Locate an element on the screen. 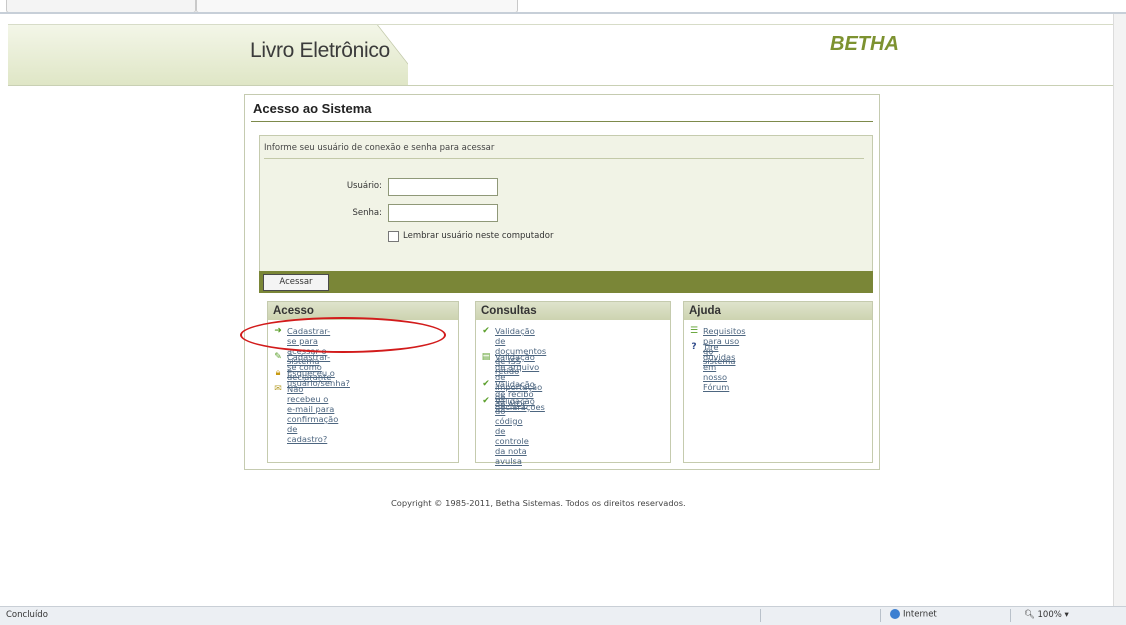 The image size is (1126, 625). remember-label: Lembrar usuário neste computador is located at coordinates (478, 236).